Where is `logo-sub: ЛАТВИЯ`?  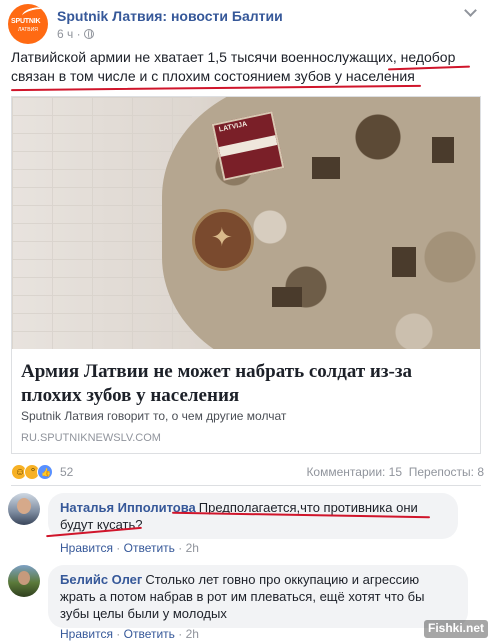 logo-sub: ЛАТВИЯ is located at coordinates (28, 30).